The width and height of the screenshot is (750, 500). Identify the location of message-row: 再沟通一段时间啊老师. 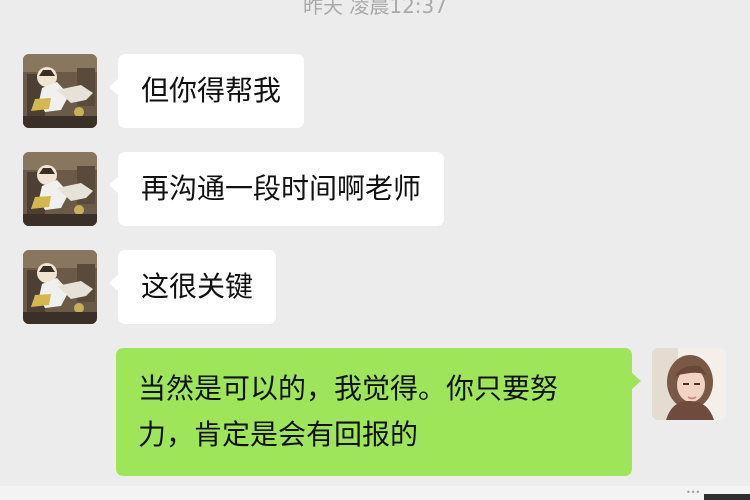
(375, 189).